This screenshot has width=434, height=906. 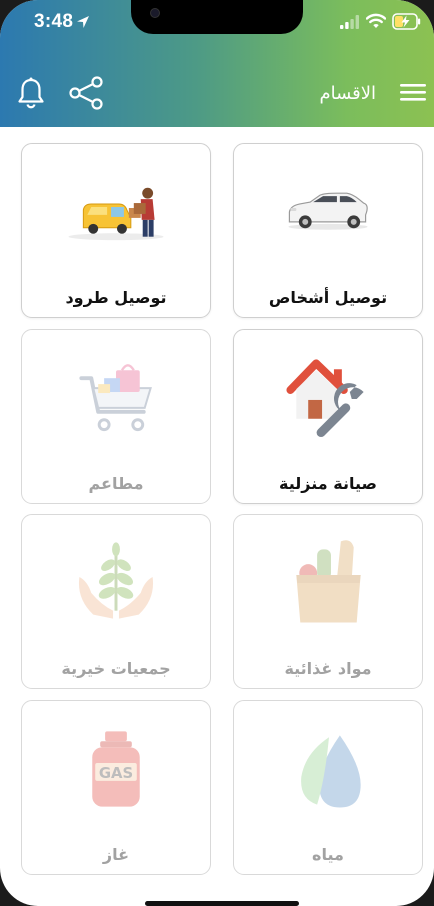 I want to click on header: 3:48 الاقسام, so click(x=217, y=63).